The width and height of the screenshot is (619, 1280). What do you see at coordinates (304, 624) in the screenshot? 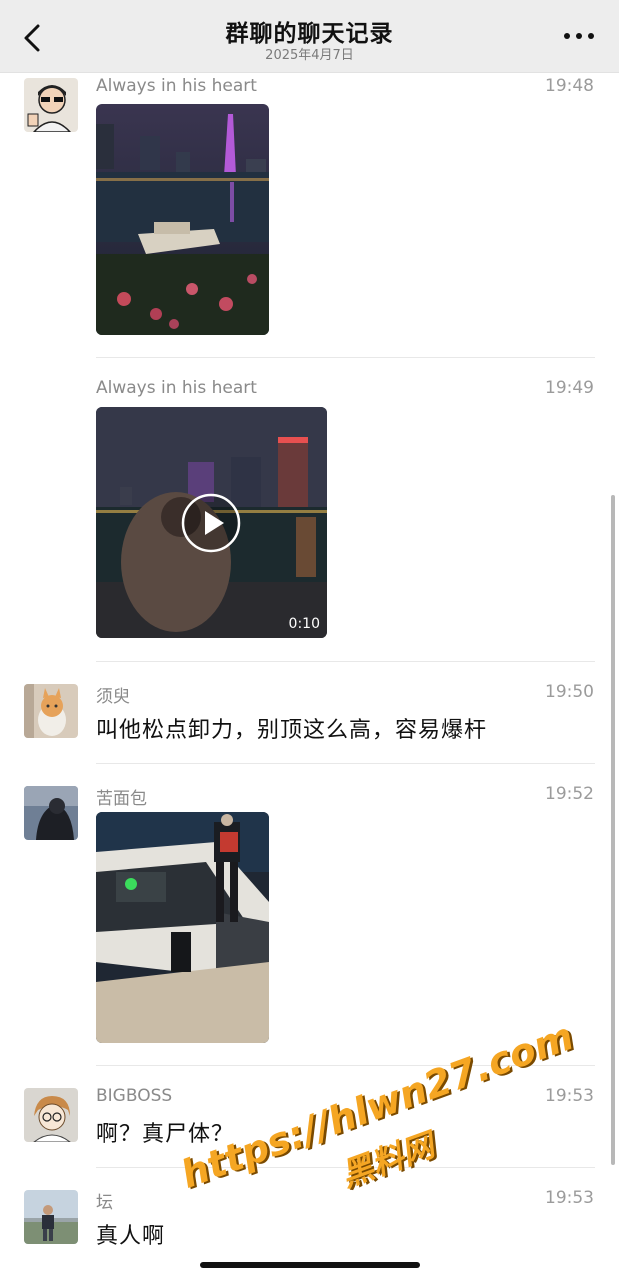
I see `video-duration: 0:10` at bounding box center [304, 624].